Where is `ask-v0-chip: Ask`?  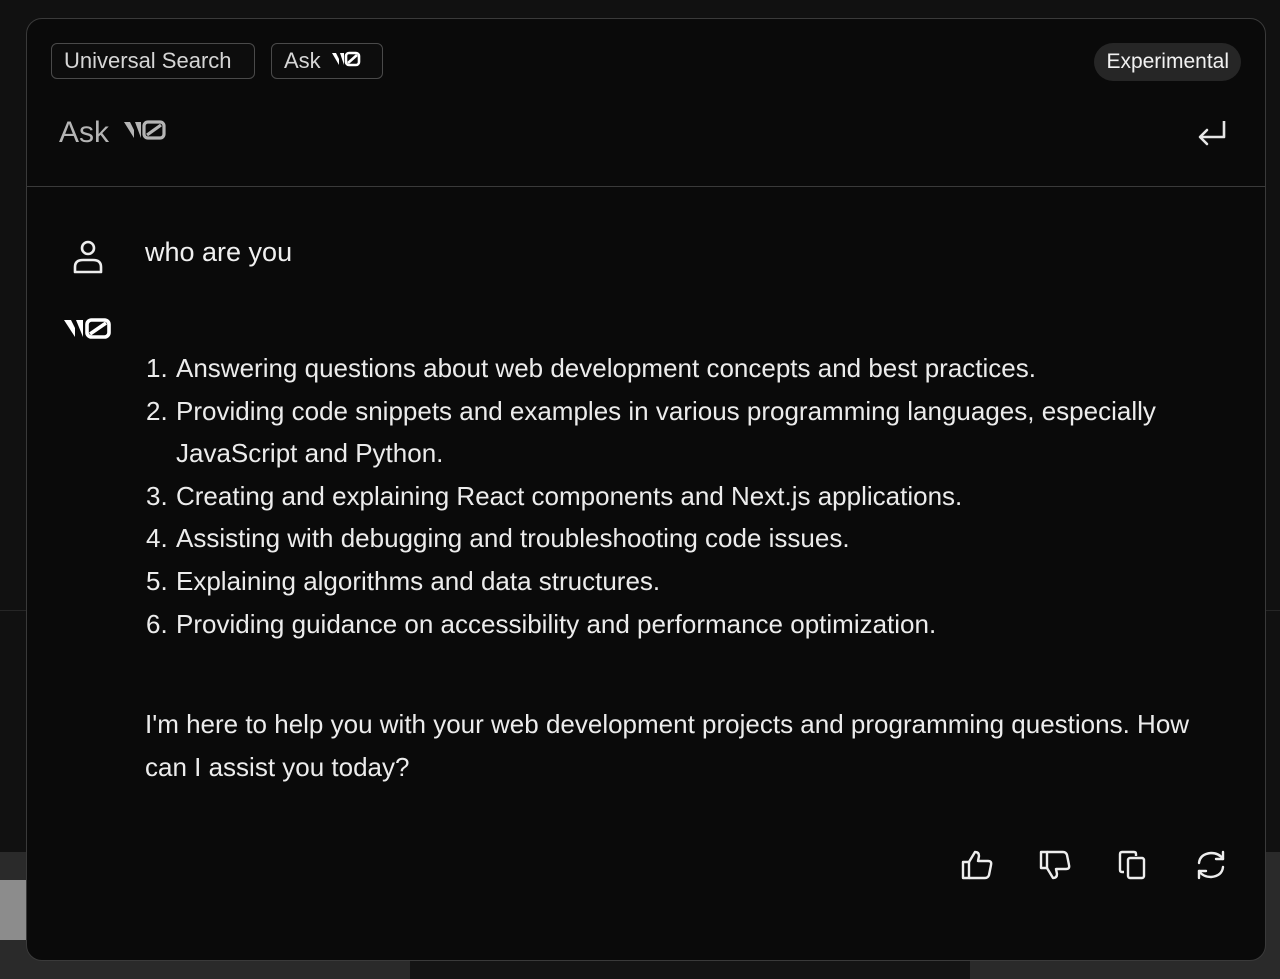 ask-v0-chip: Ask is located at coordinates (327, 61).